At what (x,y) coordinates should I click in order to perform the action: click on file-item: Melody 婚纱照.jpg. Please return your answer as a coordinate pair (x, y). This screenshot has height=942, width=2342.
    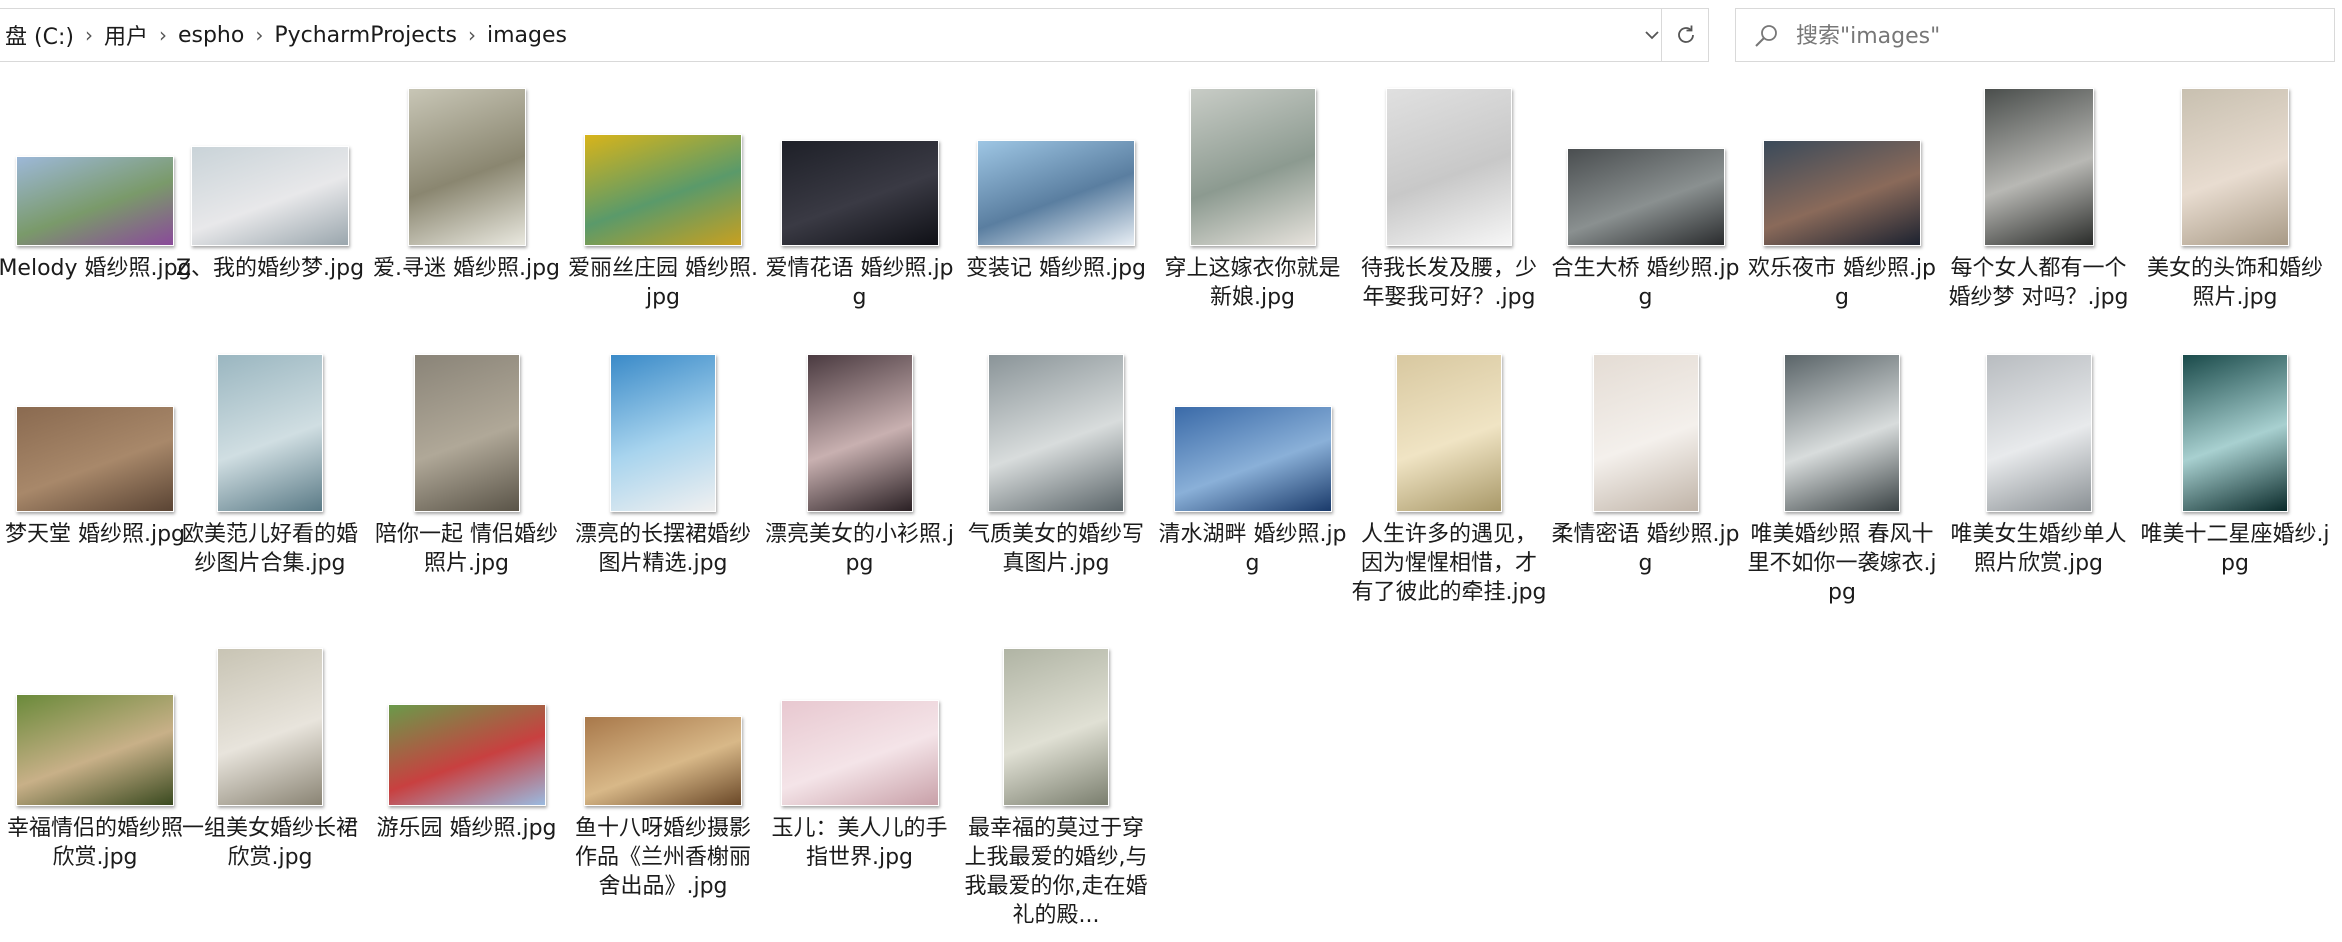
    Looking at the image, I should click on (96, 216).